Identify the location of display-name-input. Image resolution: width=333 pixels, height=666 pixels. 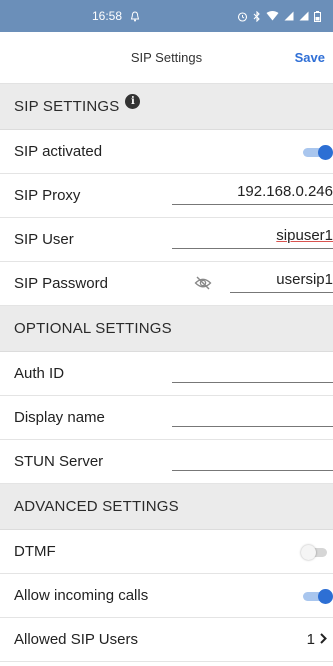
(252, 416).